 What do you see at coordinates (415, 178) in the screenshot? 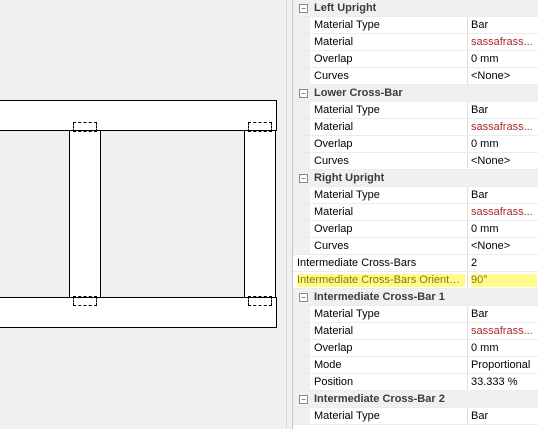
I see `property-category: − Right Upright` at bounding box center [415, 178].